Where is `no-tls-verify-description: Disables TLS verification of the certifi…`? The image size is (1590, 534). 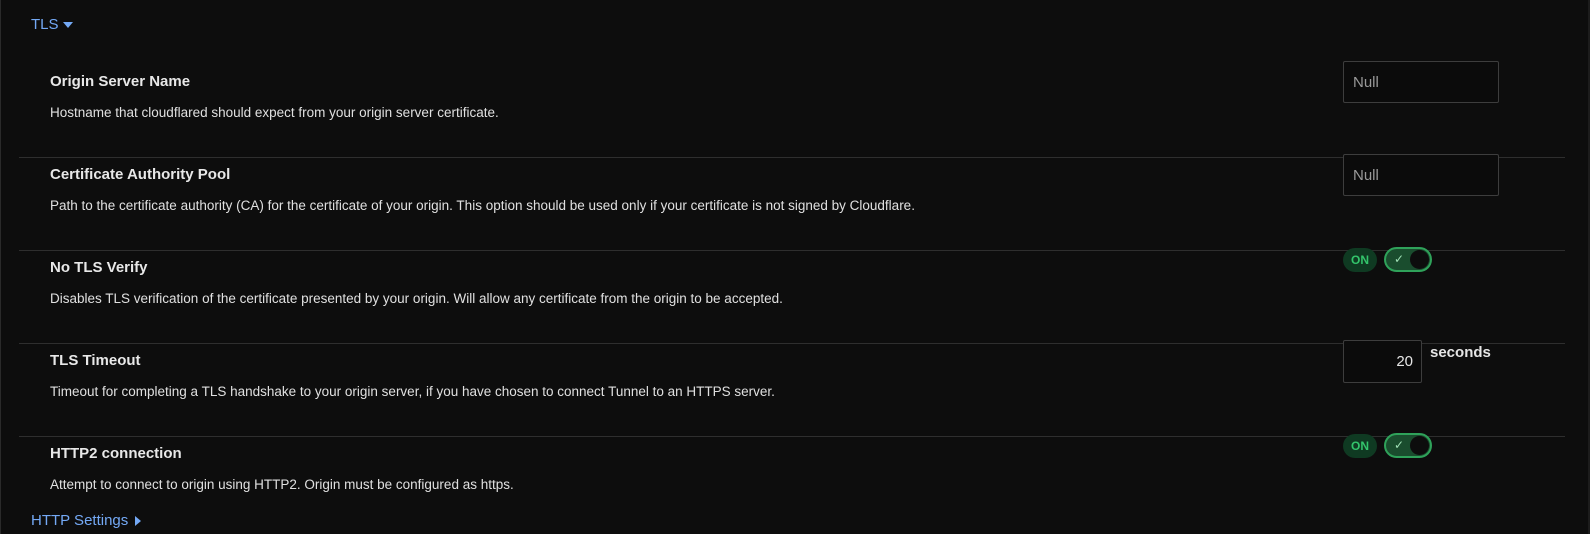 no-tls-verify-description: Disables TLS verification of the certifi… is located at coordinates (416, 298).